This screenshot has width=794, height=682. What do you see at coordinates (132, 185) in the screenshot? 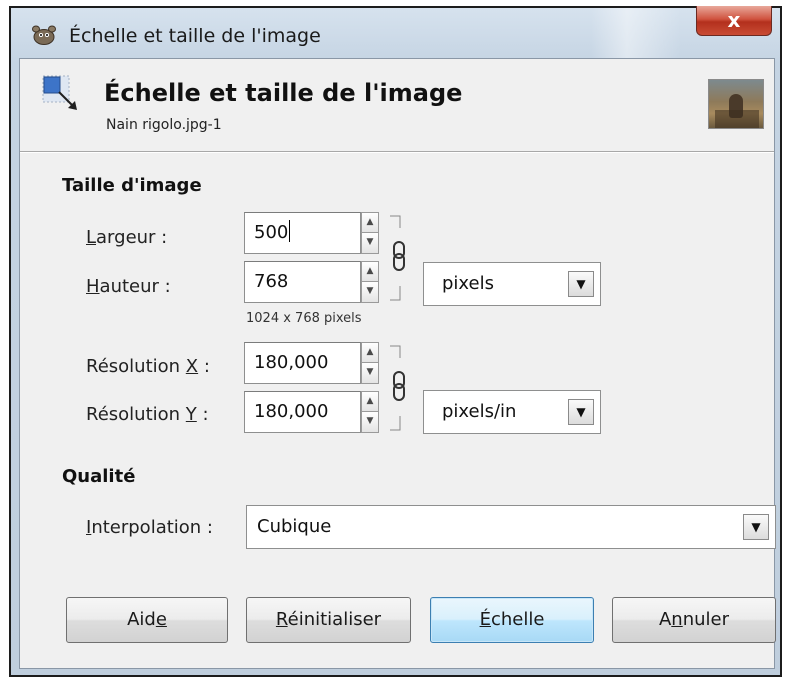
I see `image-size-section-title: Taille d'image` at bounding box center [132, 185].